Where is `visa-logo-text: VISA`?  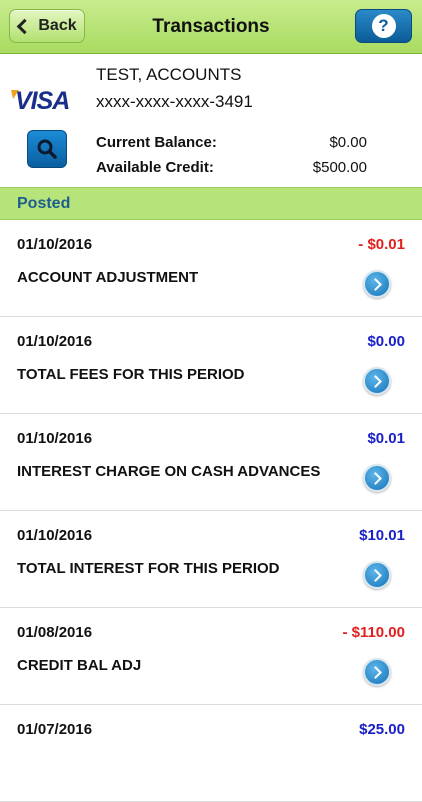 visa-logo-text: VISA is located at coordinates (42, 99).